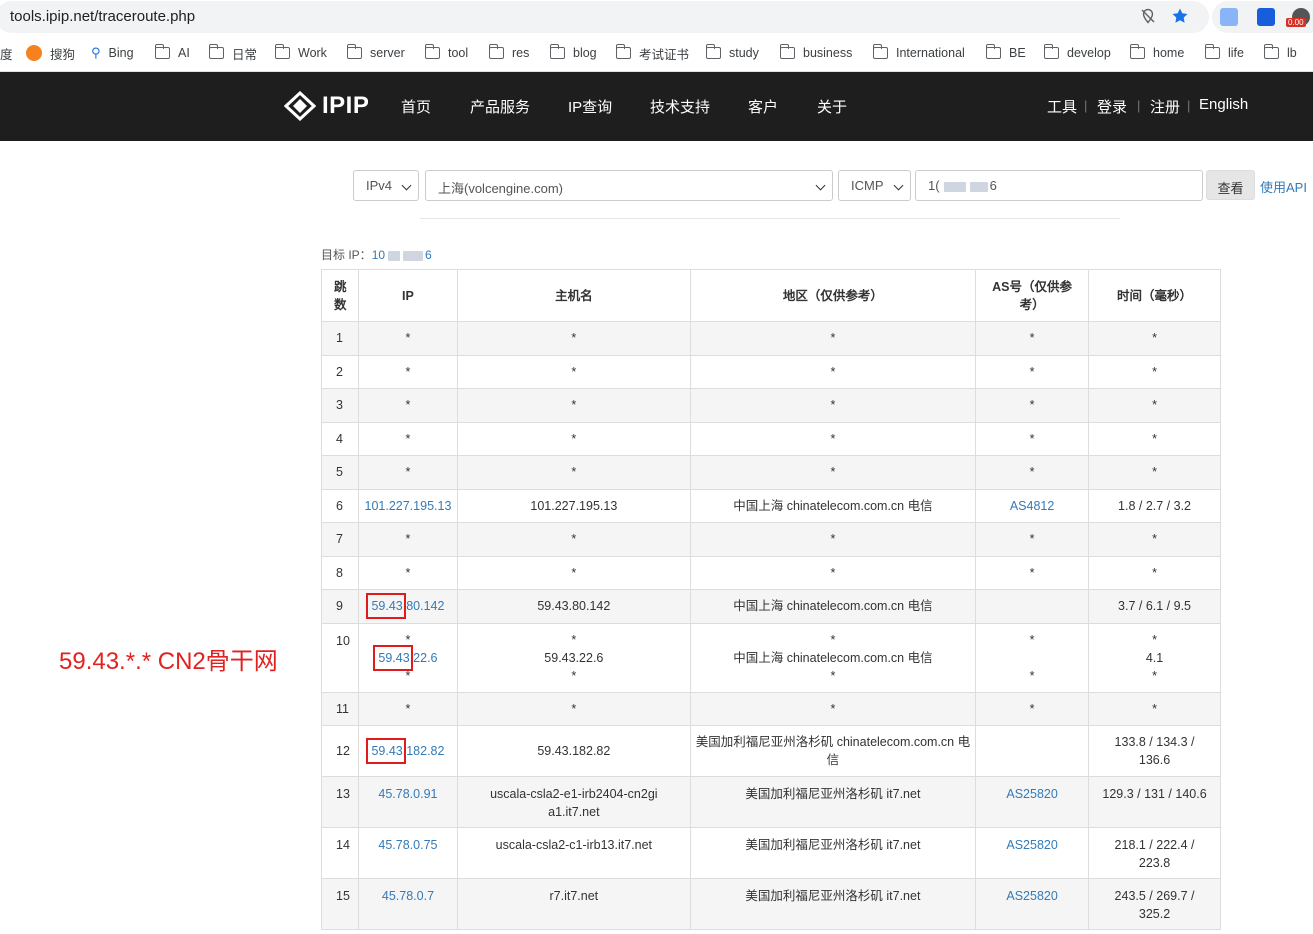 This screenshot has height=934, width=1313. Describe the element at coordinates (604, 17) in the screenshot. I see `address-bar: tools.ipip.net/traceroute.php` at that location.